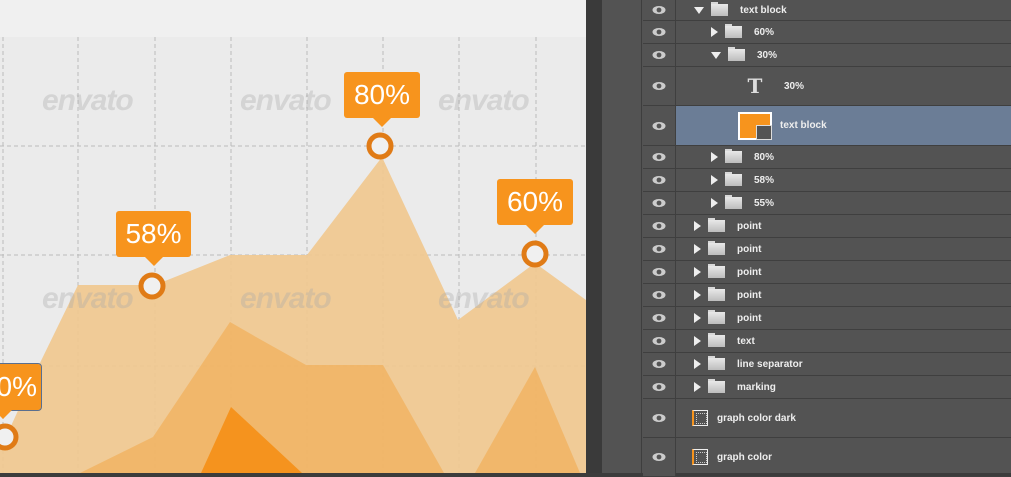 This screenshot has width=1011, height=477. Describe the element at coordinates (827, 418) in the screenshot. I see `layer-row: graph color dark` at that location.